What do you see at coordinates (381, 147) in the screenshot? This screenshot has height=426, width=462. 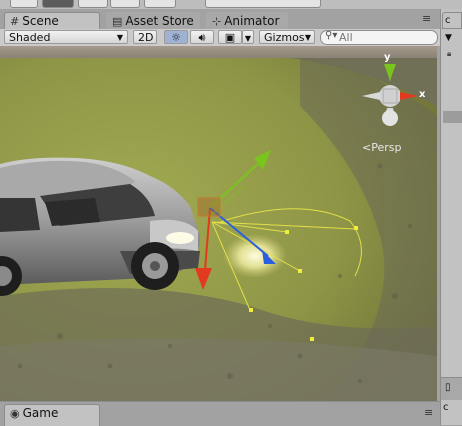 I see `projection-toggle: <Persp` at bounding box center [381, 147].